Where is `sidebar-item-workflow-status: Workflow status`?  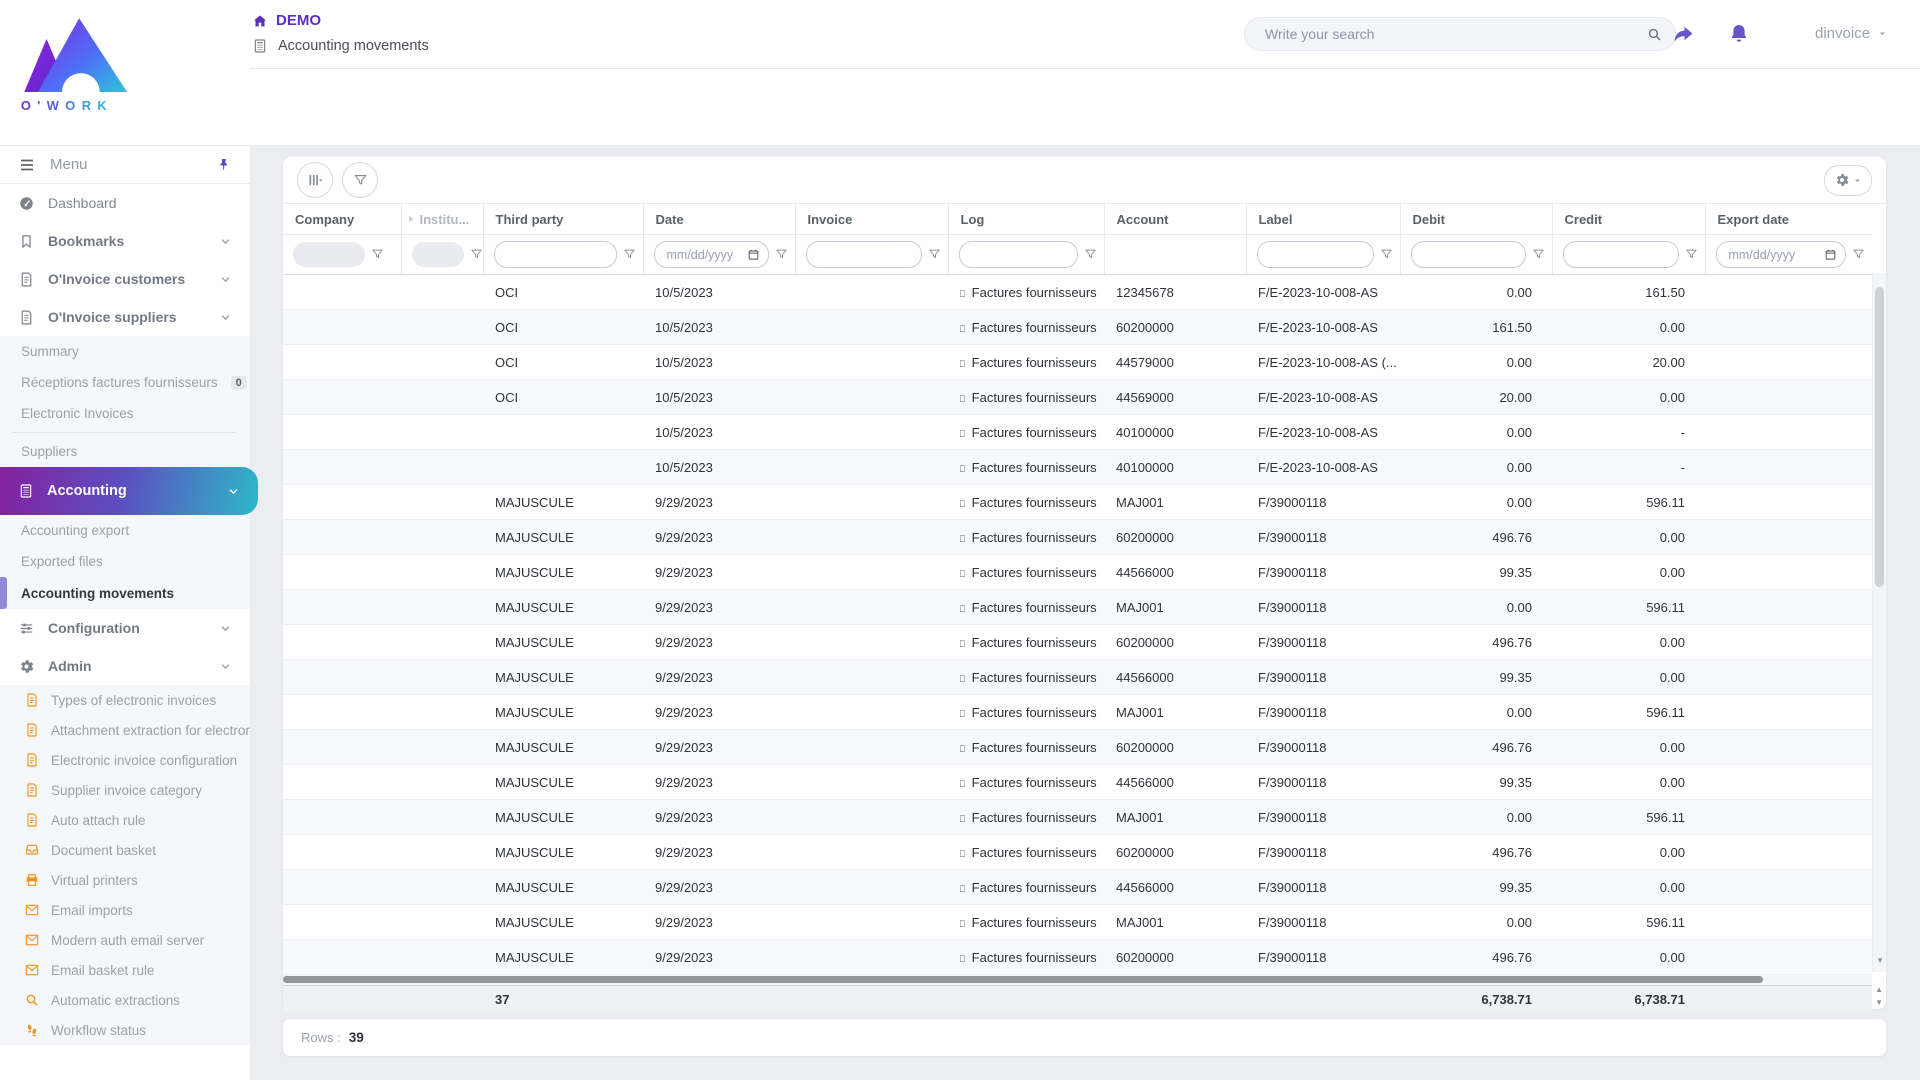 sidebar-item-workflow-status: Workflow status is located at coordinates (125, 1030).